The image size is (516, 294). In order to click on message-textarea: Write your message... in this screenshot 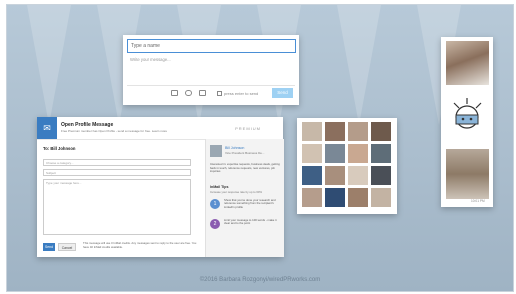, I will do `click(211, 68)`.